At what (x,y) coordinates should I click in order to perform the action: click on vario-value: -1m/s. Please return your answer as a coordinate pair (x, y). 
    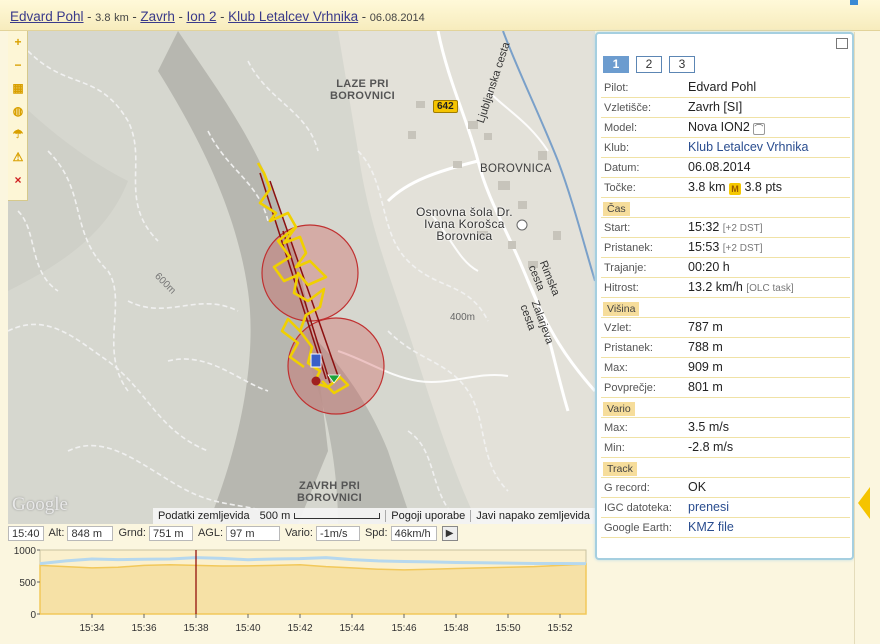
    Looking at the image, I should click on (337, 533).